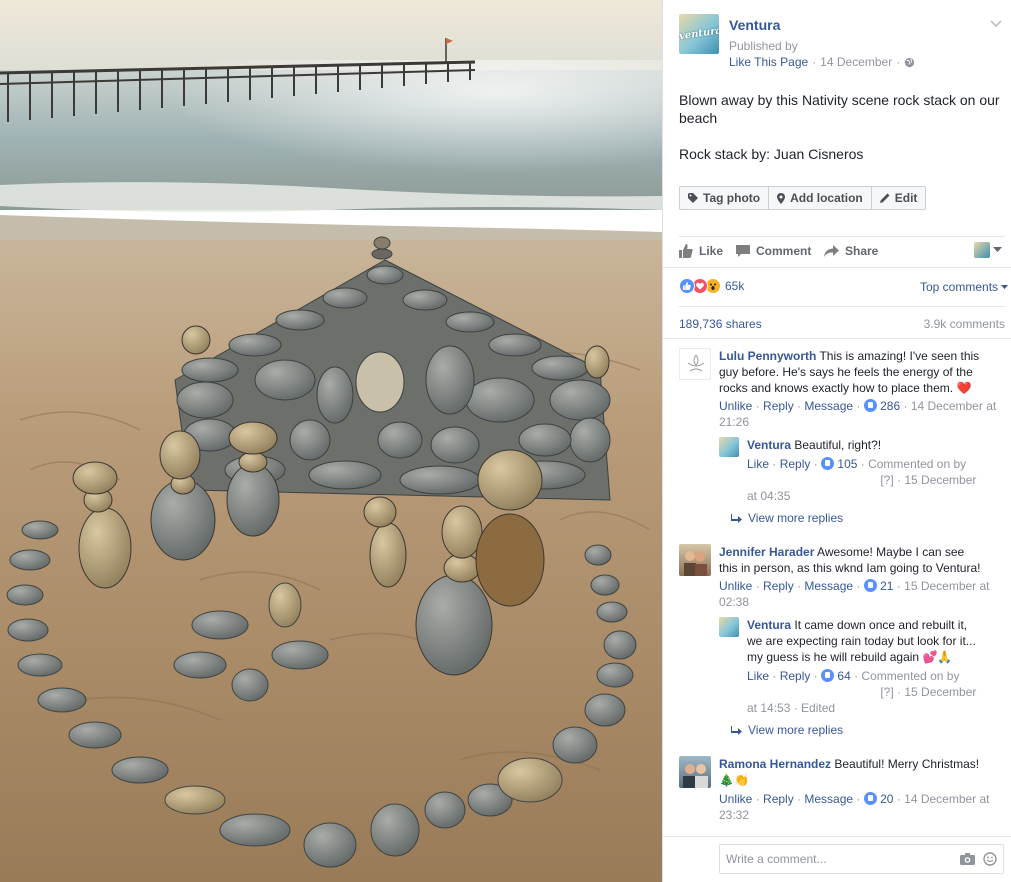 The height and width of the screenshot is (882, 1011). I want to click on comment-count: 3.9k comments, so click(964, 324).